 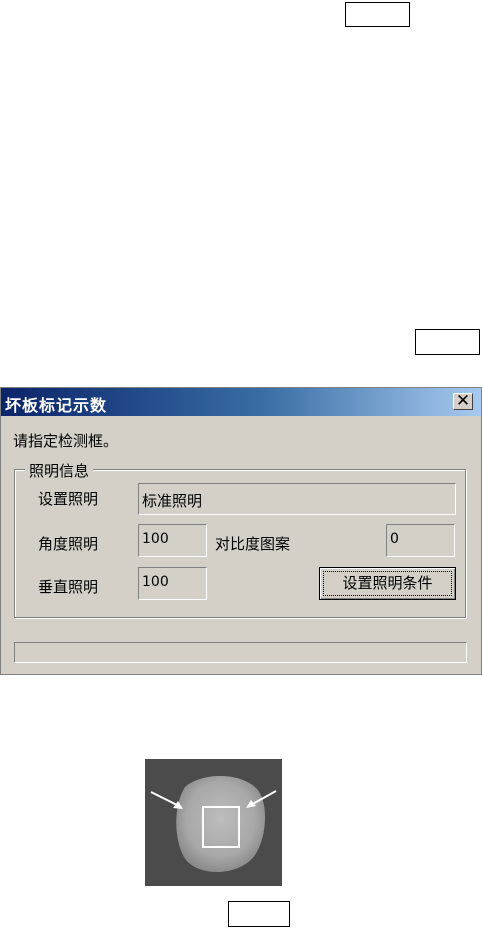 I want to click on set-lighting-conditions-label: 设置照明条件, so click(x=387, y=583).